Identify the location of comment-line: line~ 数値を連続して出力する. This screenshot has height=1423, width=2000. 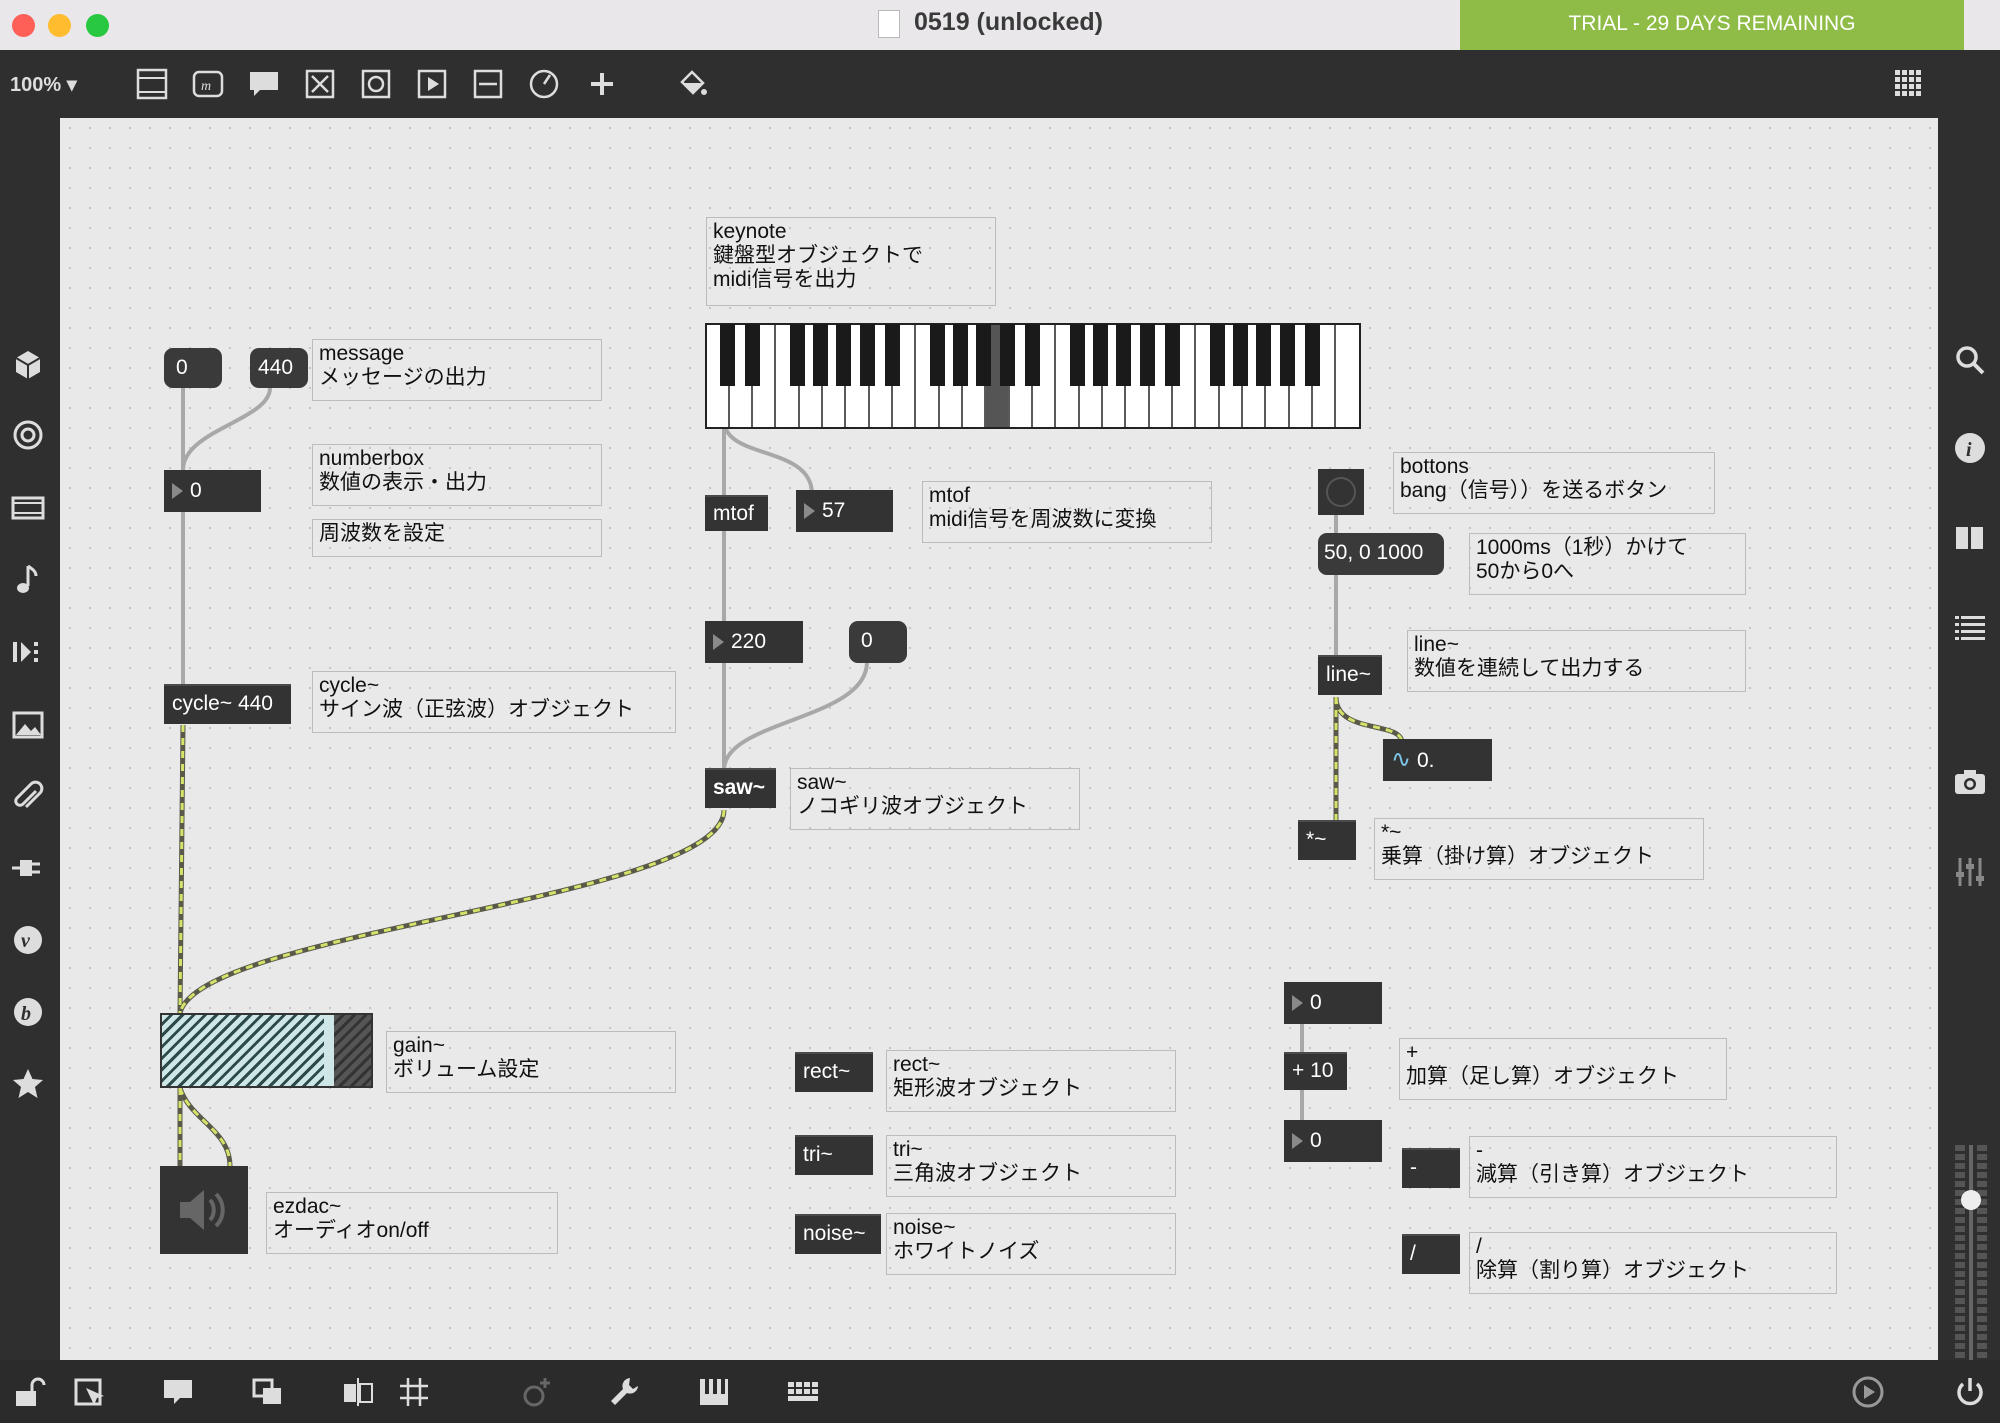
(1576, 661).